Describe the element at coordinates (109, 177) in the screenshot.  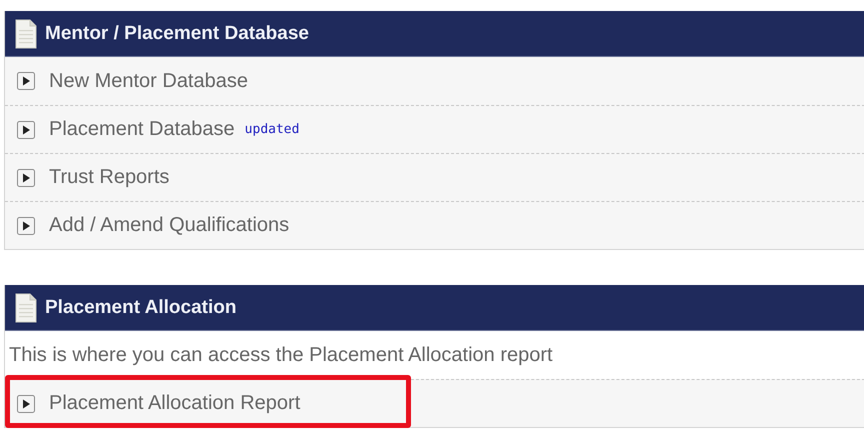
I see `menu-link: Trust Reports` at that location.